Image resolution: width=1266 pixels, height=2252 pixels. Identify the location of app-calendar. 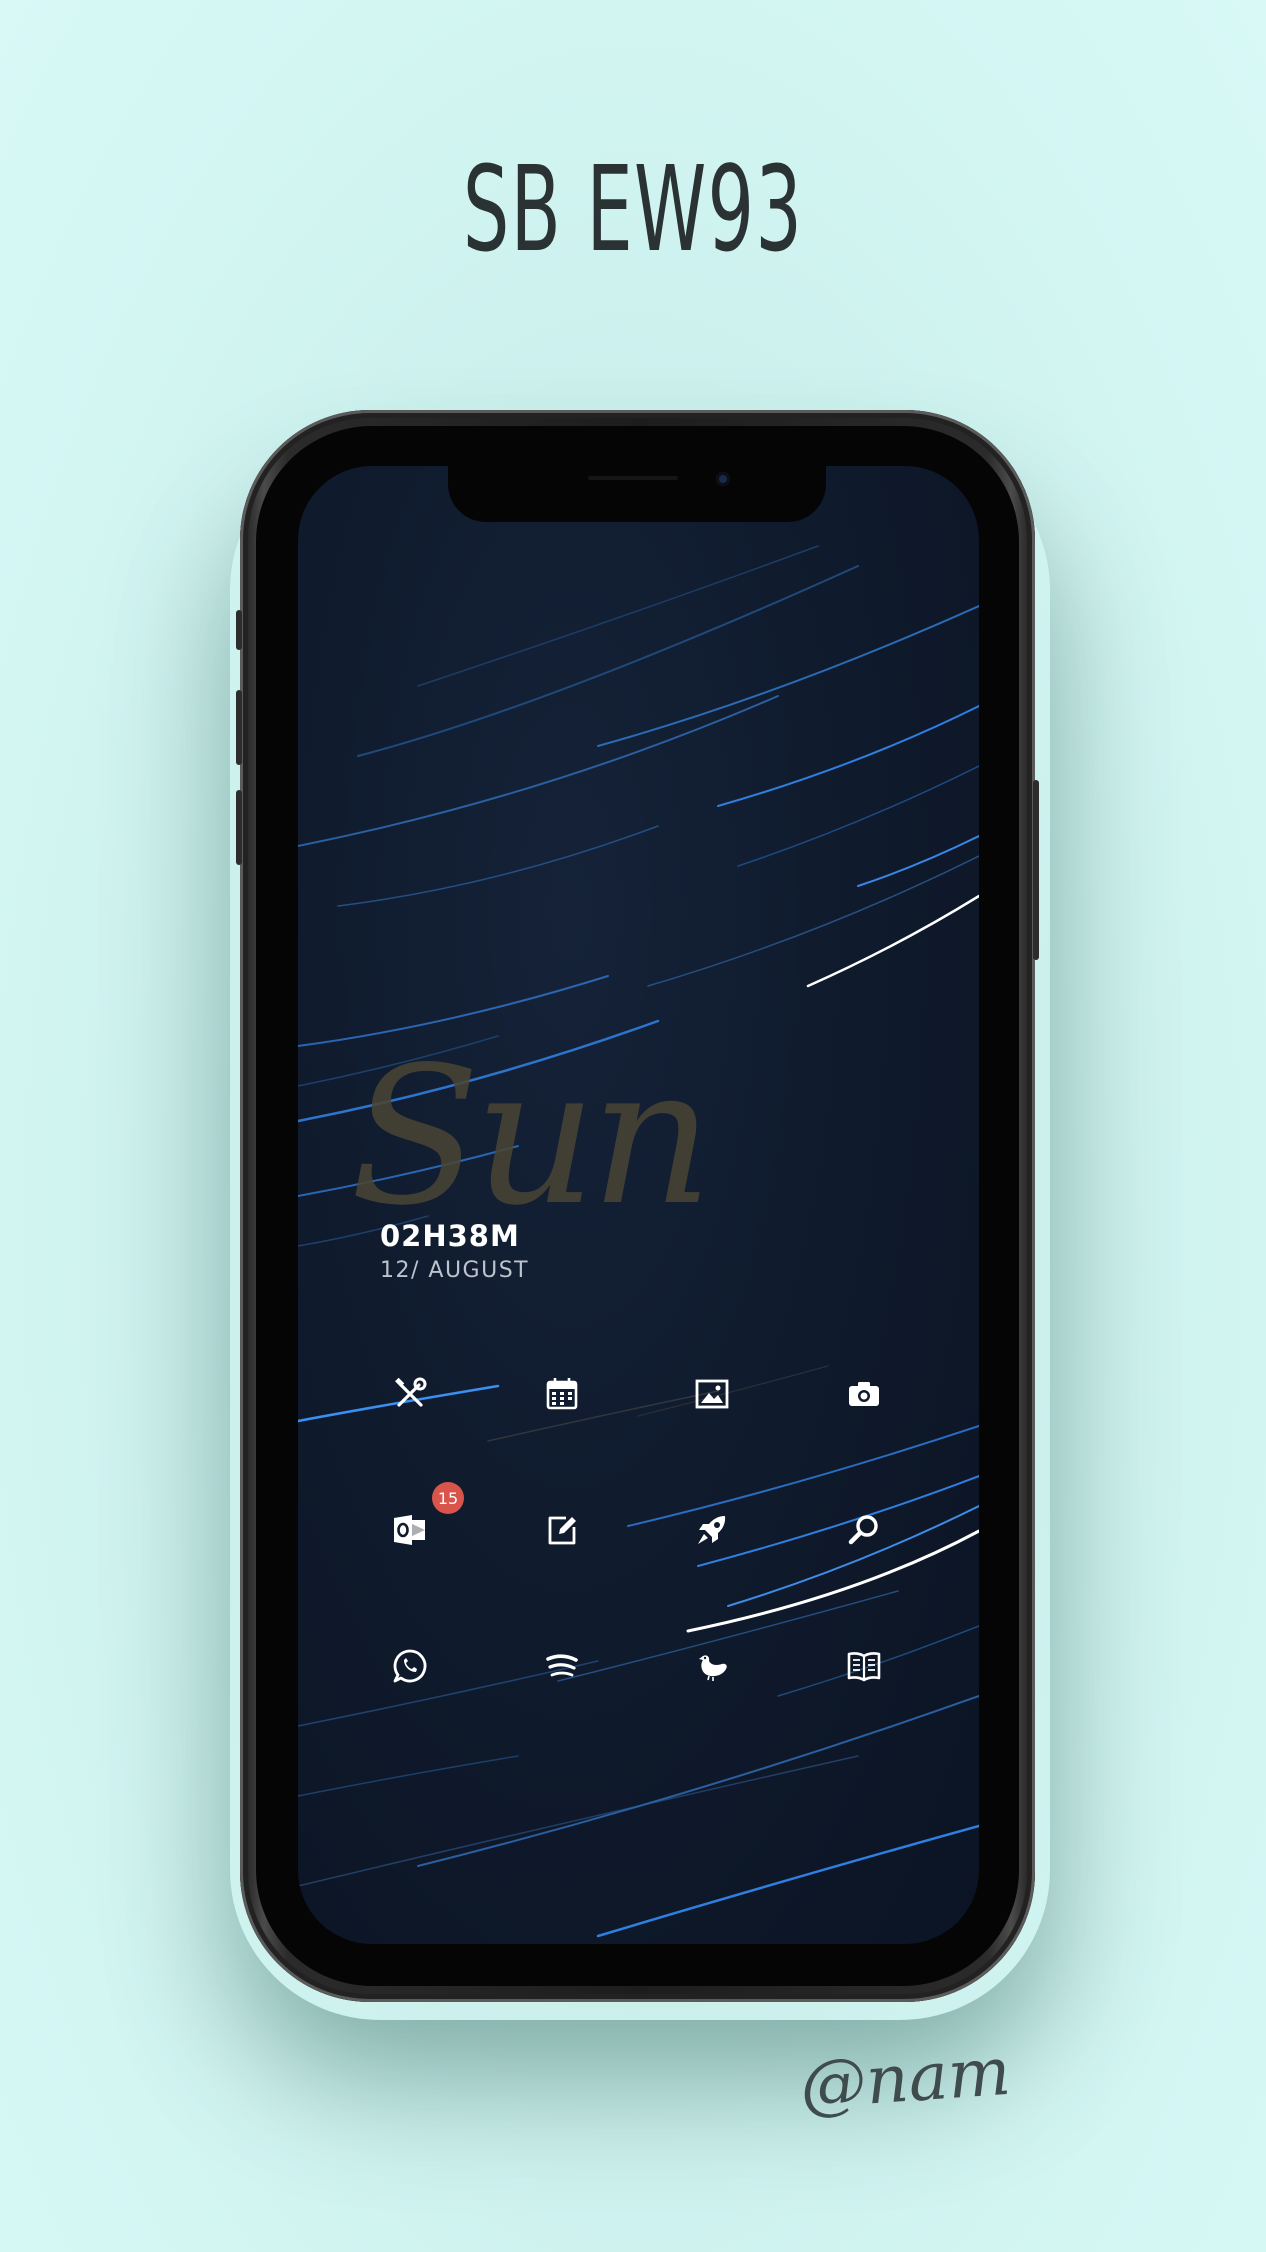
(562, 1394).